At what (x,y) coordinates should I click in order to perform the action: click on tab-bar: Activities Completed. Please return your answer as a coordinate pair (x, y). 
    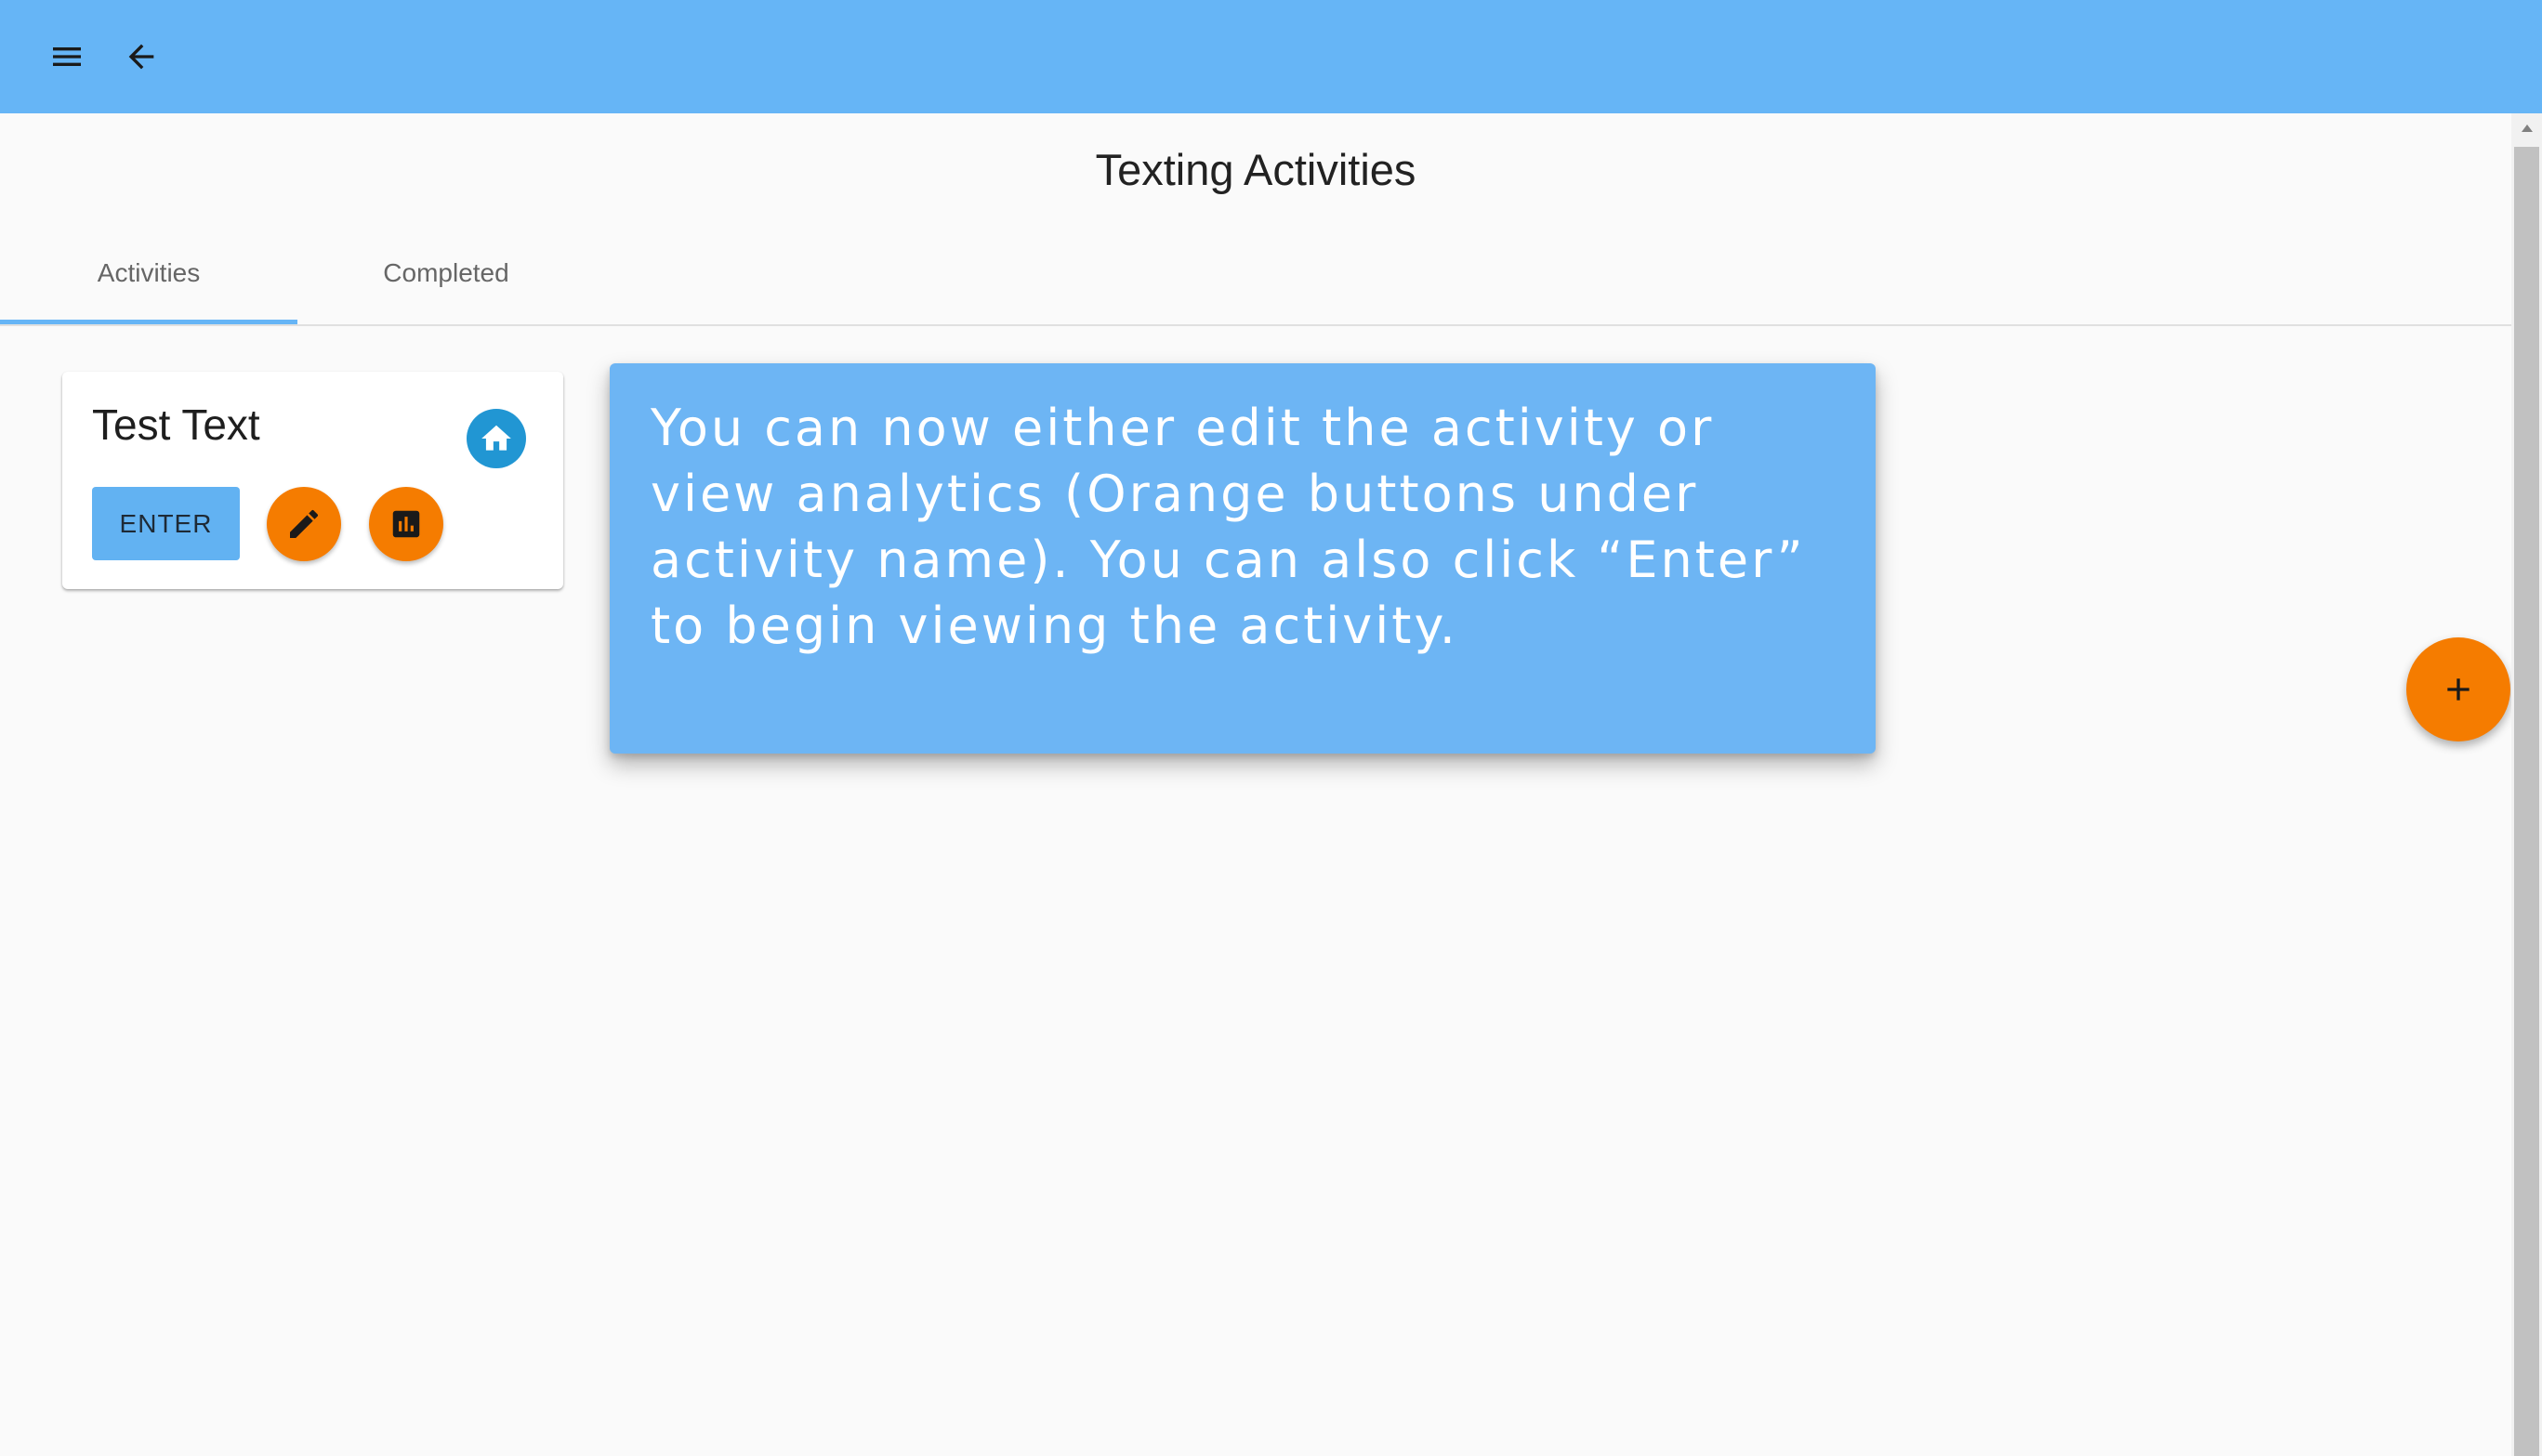
    Looking at the image, I should click on (1255, 274).